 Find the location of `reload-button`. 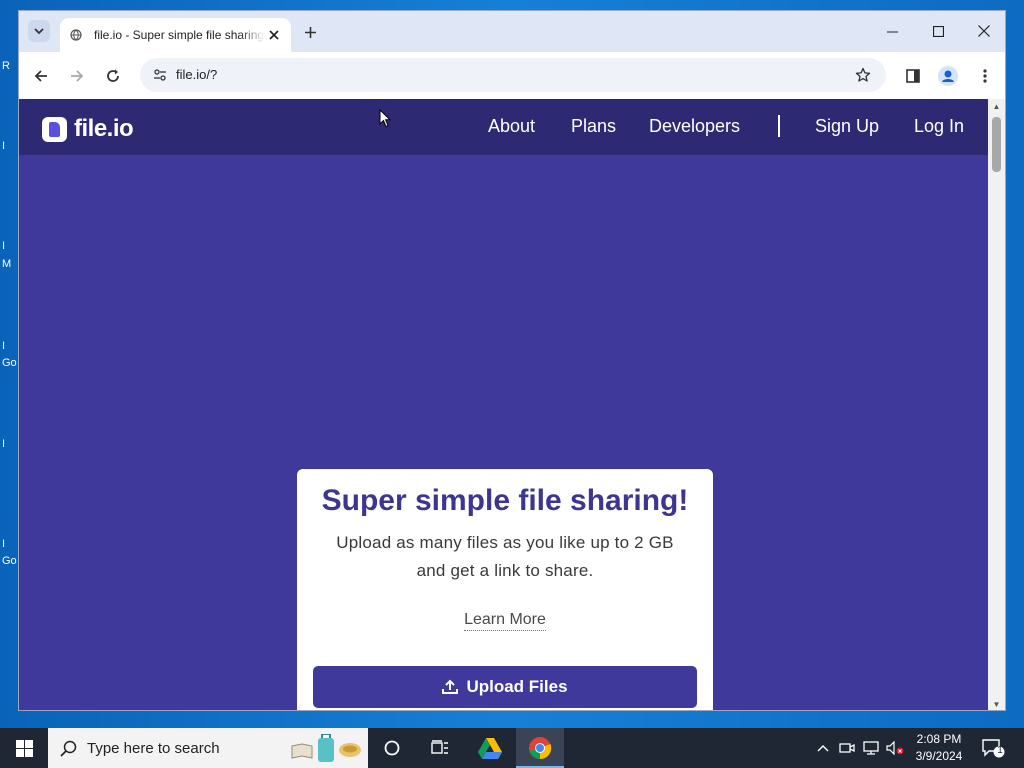

reload-button is located at coordinates (113, 76).